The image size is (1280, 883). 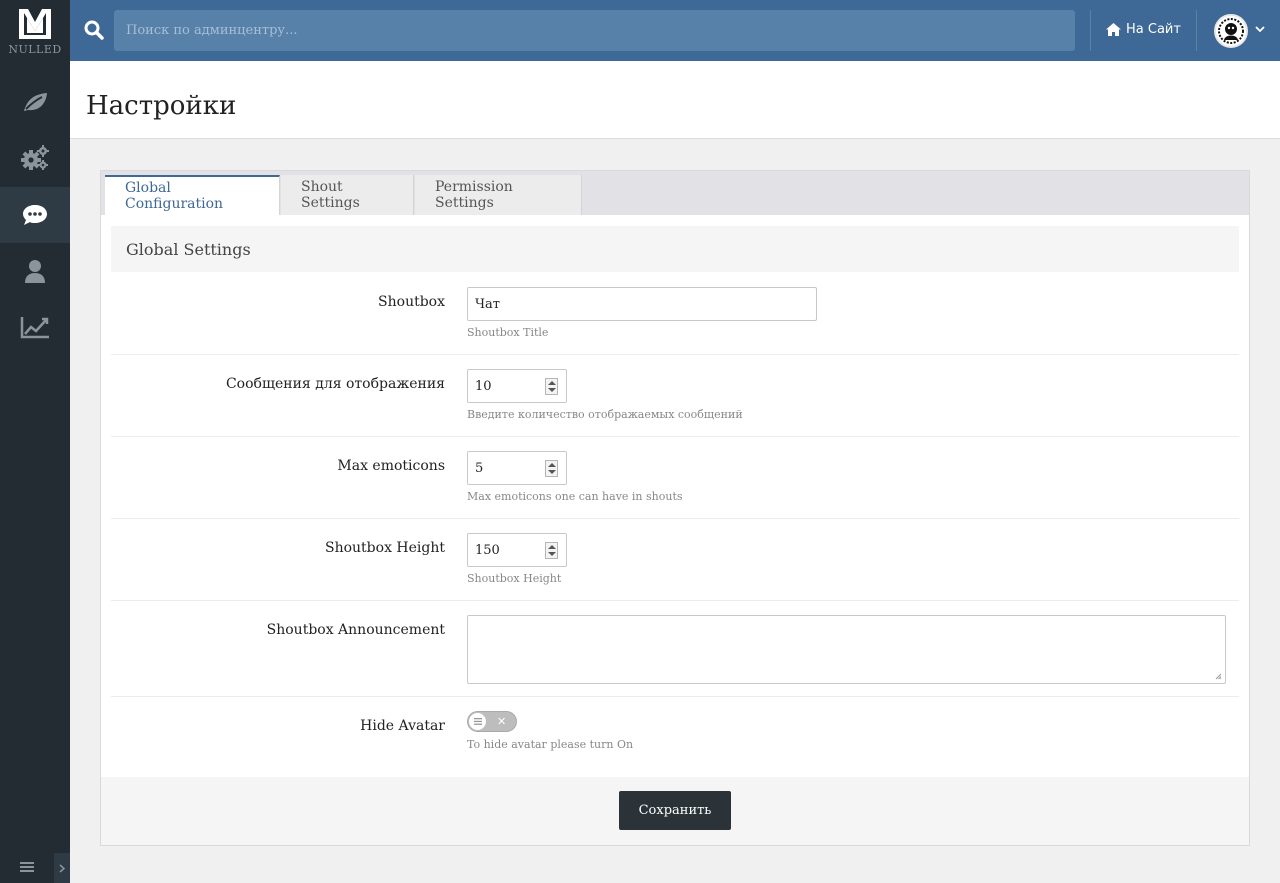 What do you see at coordinates (675, 249) in the screenshot?
I see `section-header: Global Settings` at bounding box center [675, 249].